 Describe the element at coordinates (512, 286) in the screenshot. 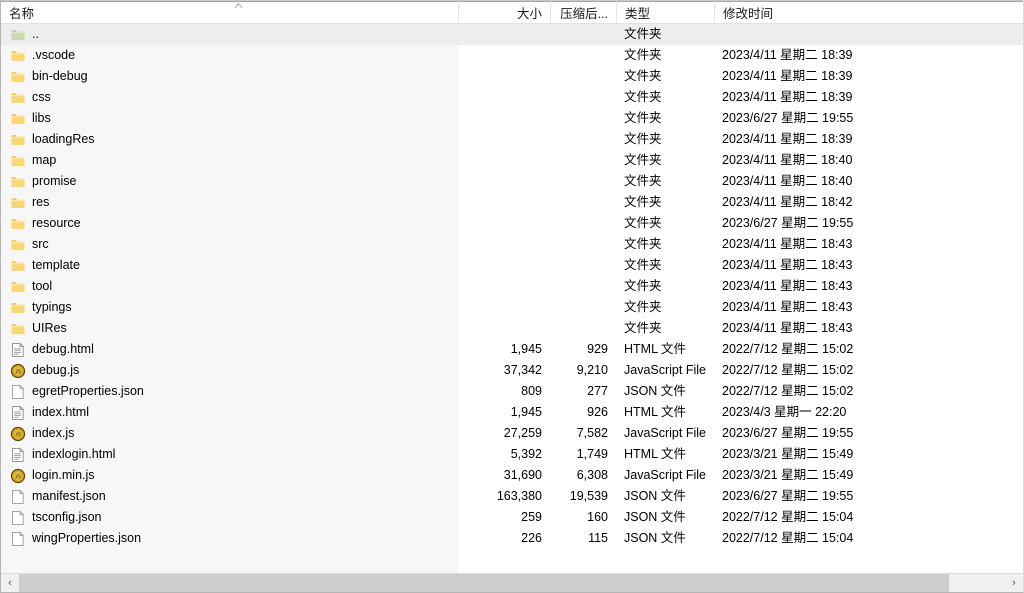

I see `table-row: tool 文件夹 2023/4/11 星期二 18:43` at that location.